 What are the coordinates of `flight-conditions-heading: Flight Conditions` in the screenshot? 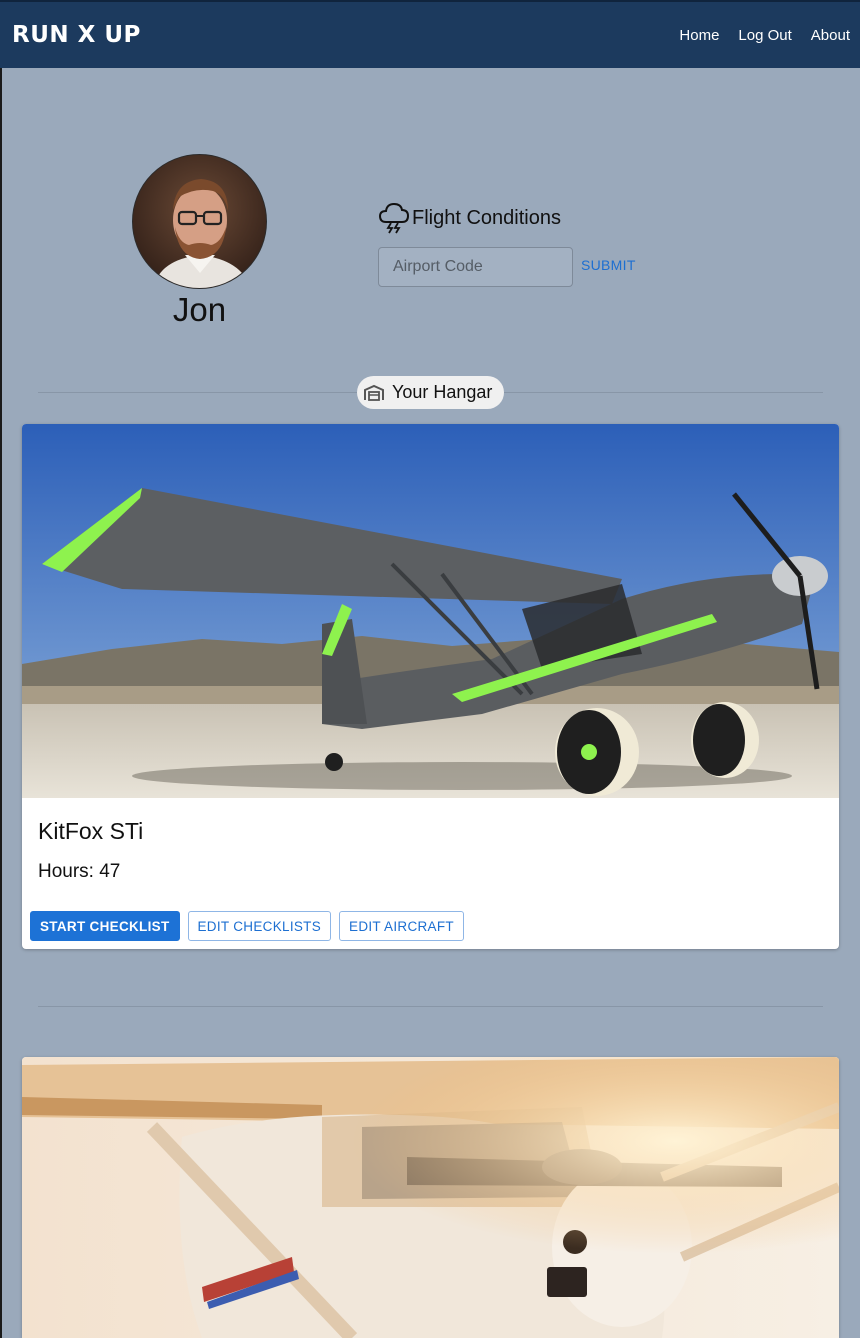 It's located at (507, 218).